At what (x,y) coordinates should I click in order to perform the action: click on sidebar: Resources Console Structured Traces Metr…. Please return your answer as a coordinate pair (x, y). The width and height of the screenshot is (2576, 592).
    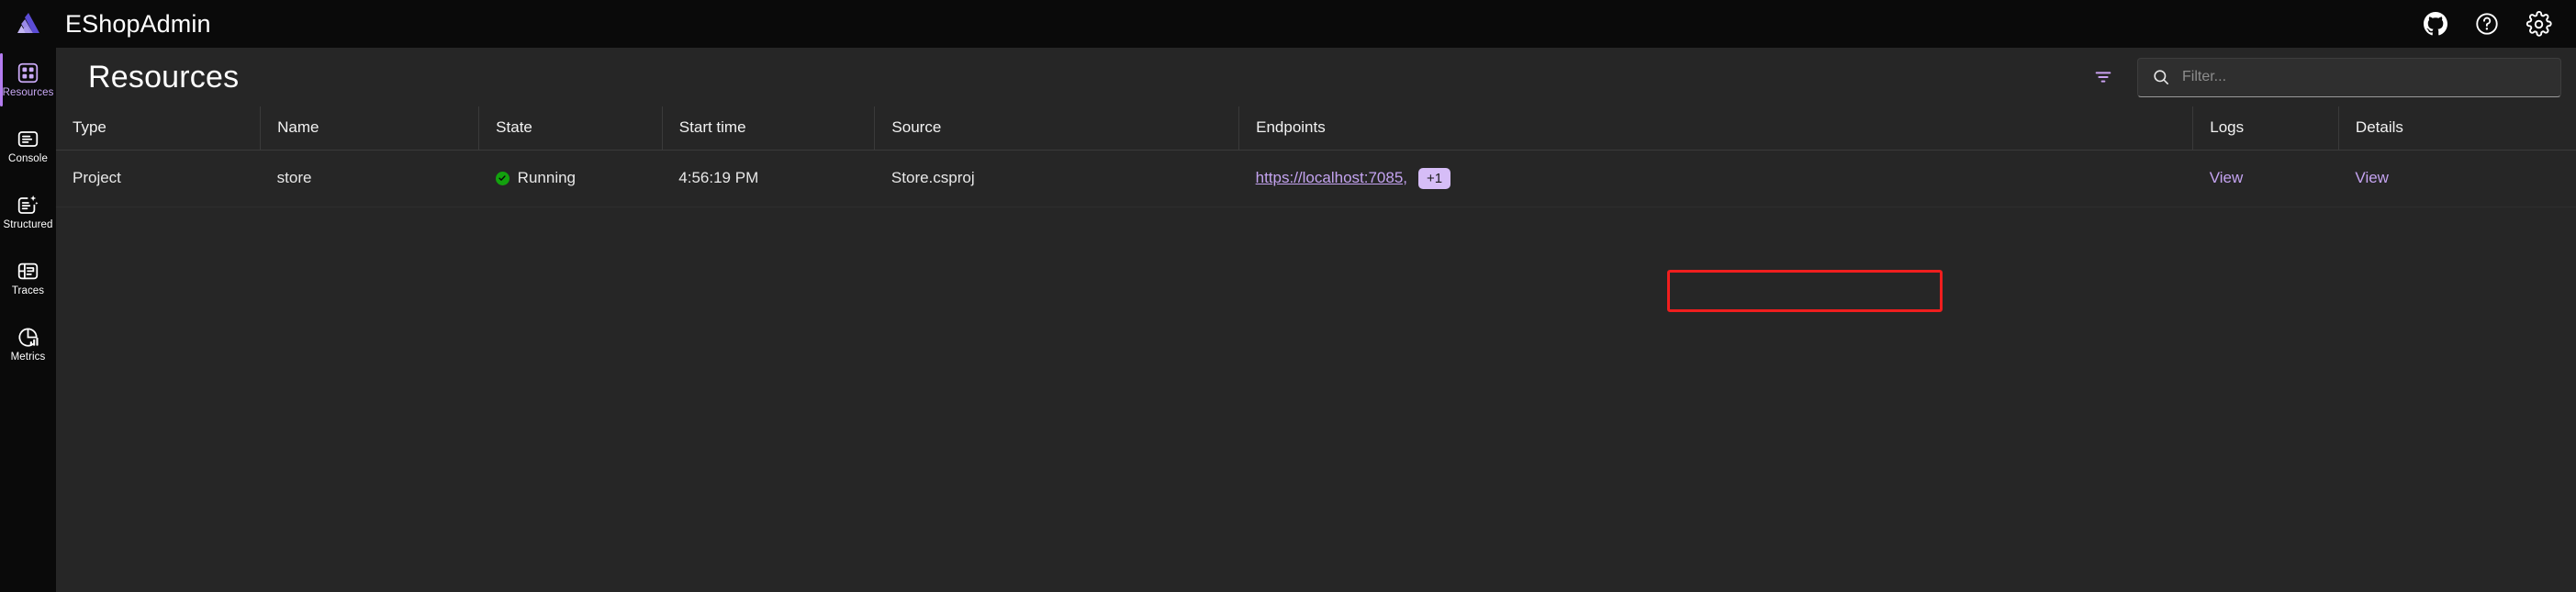
    Looking at the image, I should click on (28, 320).